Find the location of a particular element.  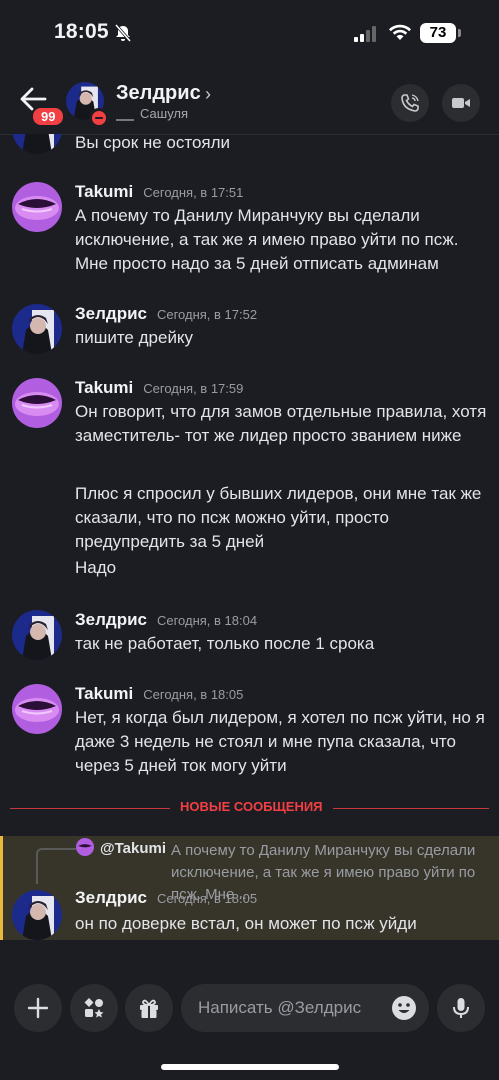

mic-icon is located at coordinates (461, 1008).